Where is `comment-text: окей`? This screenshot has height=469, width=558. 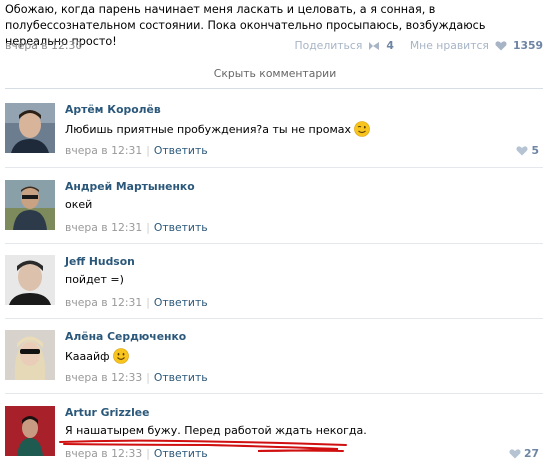
comment-text: окей is located at coordinates (79, 204).